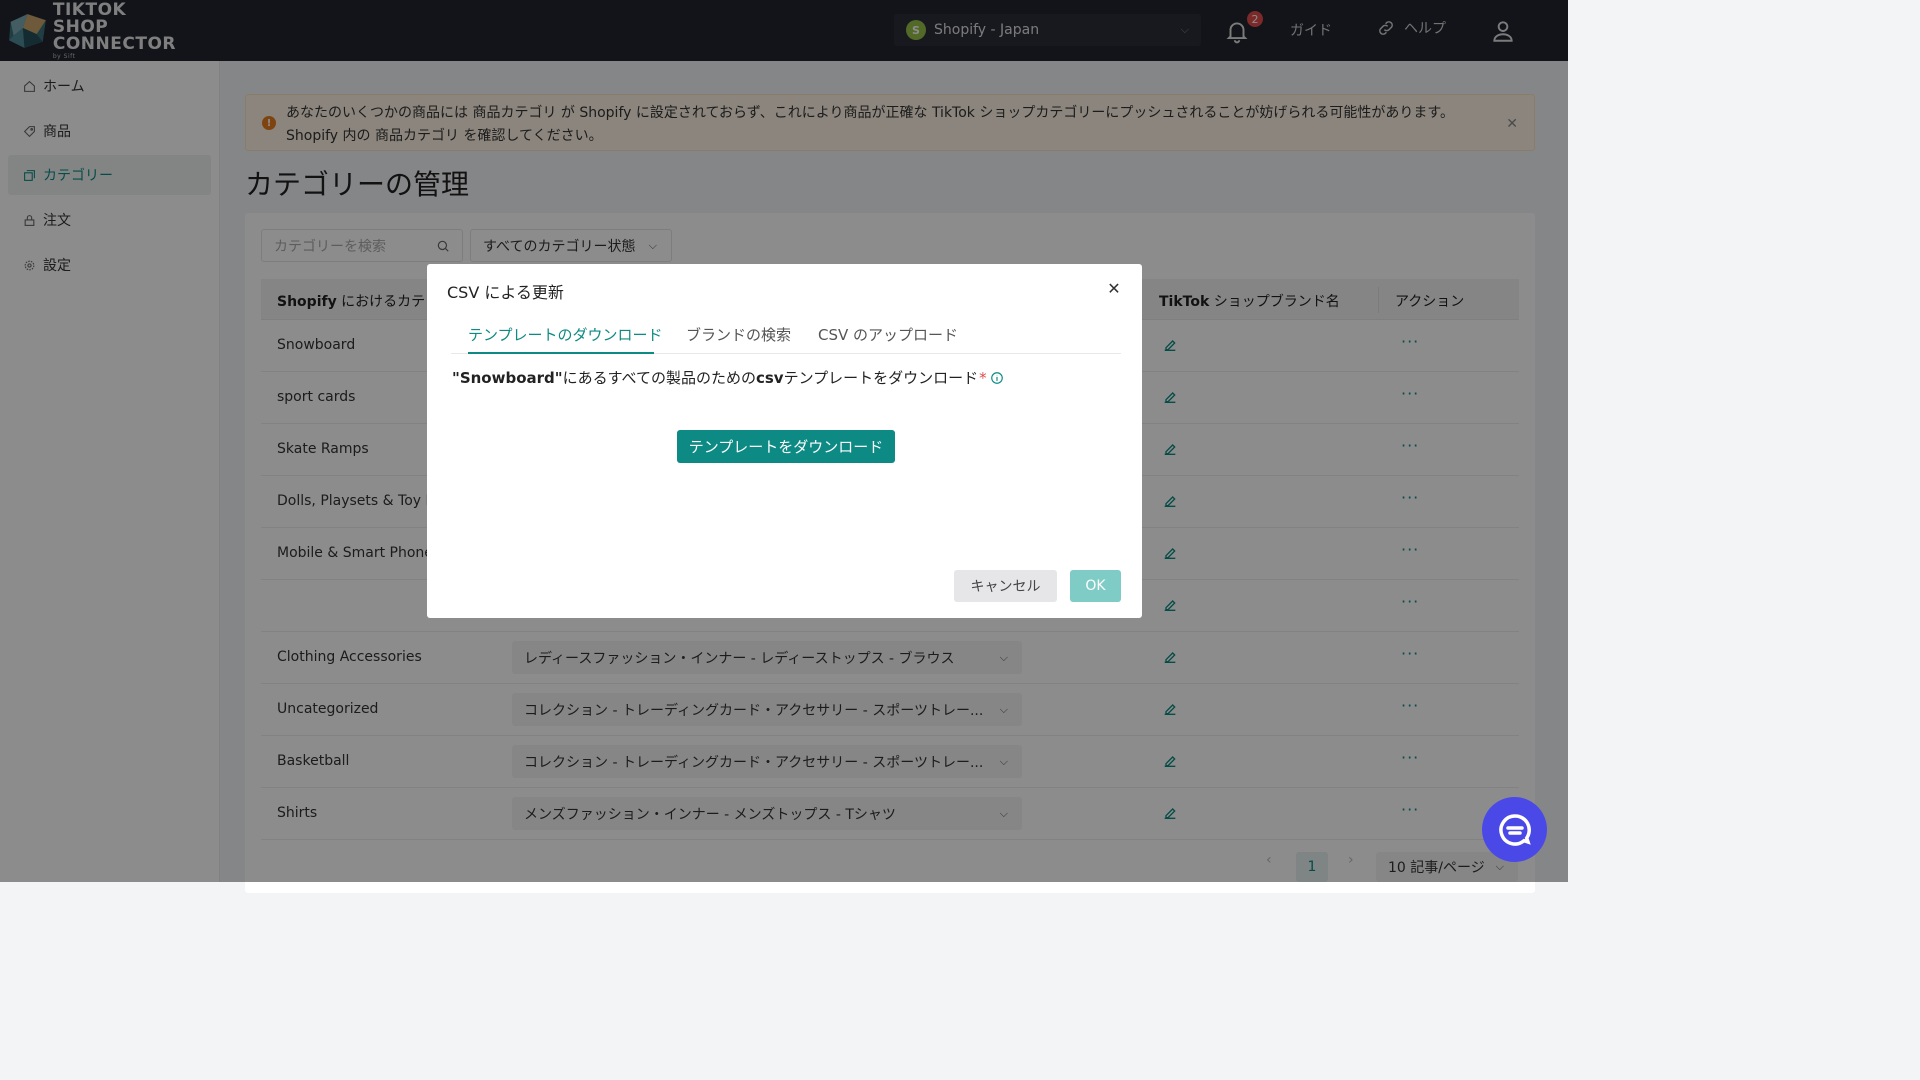 Image resolution: width=1920 pixels, height=1080 pixels. What do you see at coordinates (561, 353) in the screenshot?
I see `active-tab-indicator` at bounding box center [561, 353].